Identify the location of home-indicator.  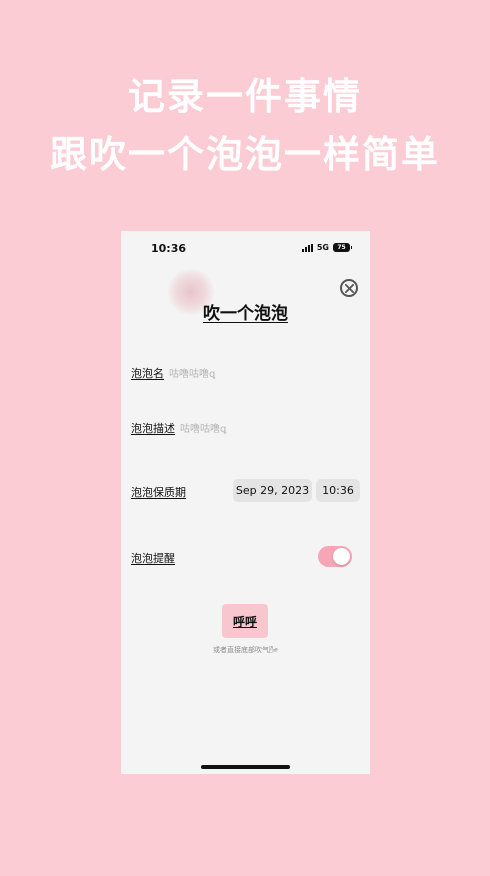
(245, 767).